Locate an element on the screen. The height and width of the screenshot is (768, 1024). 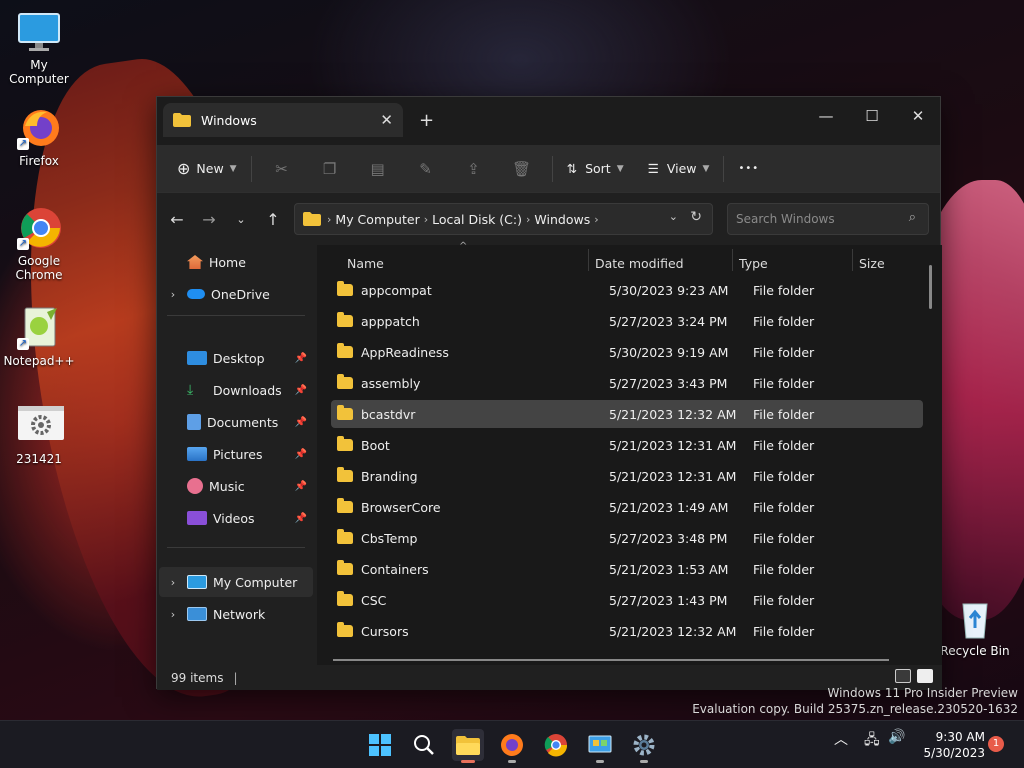
file-row: assembly 5/27/2023 3:43 PM File folder is located at coordinates (627, 383).